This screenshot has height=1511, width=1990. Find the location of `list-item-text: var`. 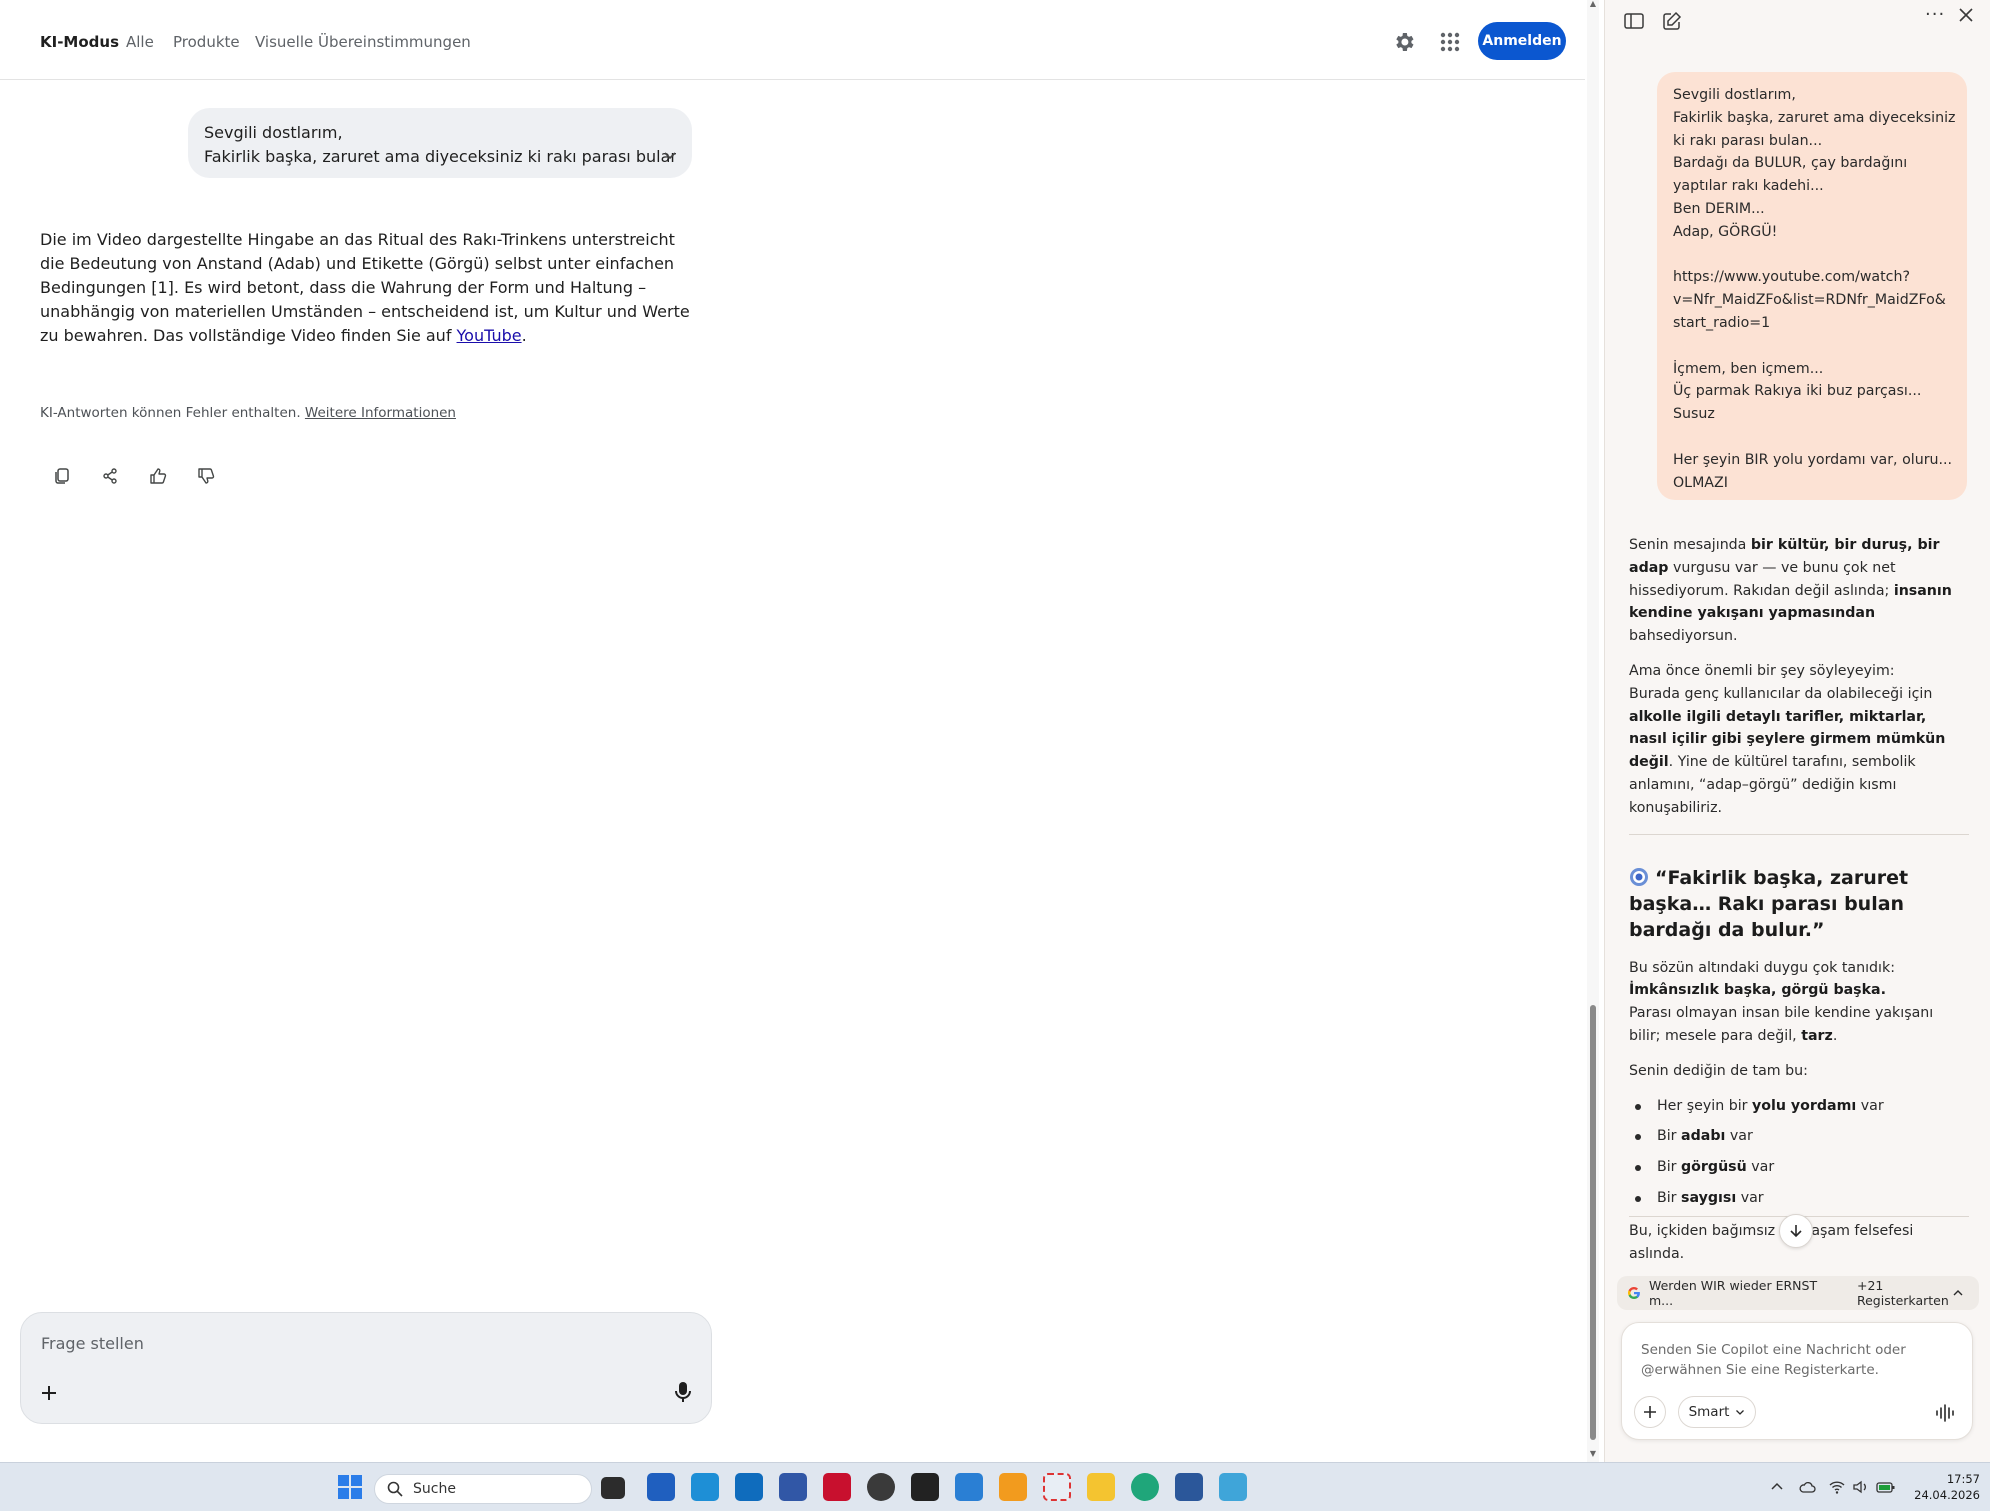

list-item-text: var is located at coordinates (1760, 1167).